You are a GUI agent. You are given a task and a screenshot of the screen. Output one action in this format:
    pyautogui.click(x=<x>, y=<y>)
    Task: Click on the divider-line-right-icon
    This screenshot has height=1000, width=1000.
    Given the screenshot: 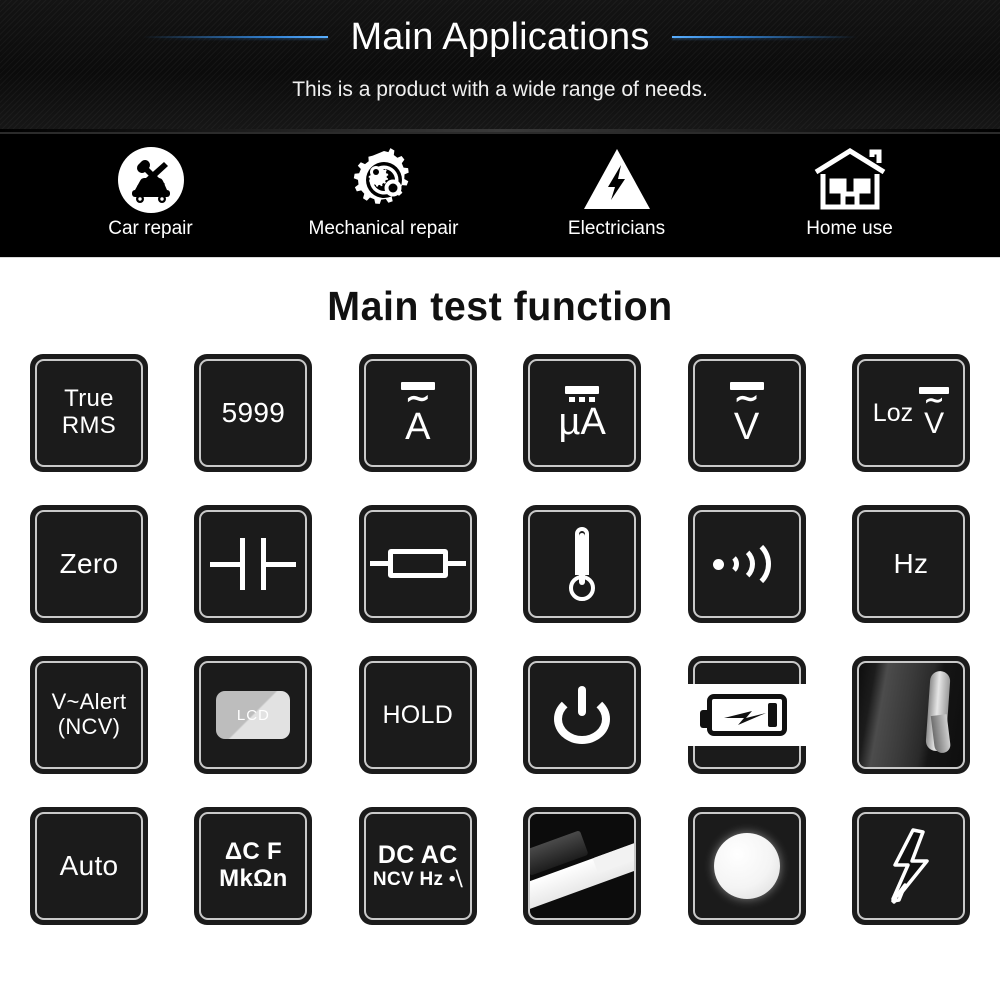 What is the action you would take?
    pyautogui.click(x=764, y=37)
    